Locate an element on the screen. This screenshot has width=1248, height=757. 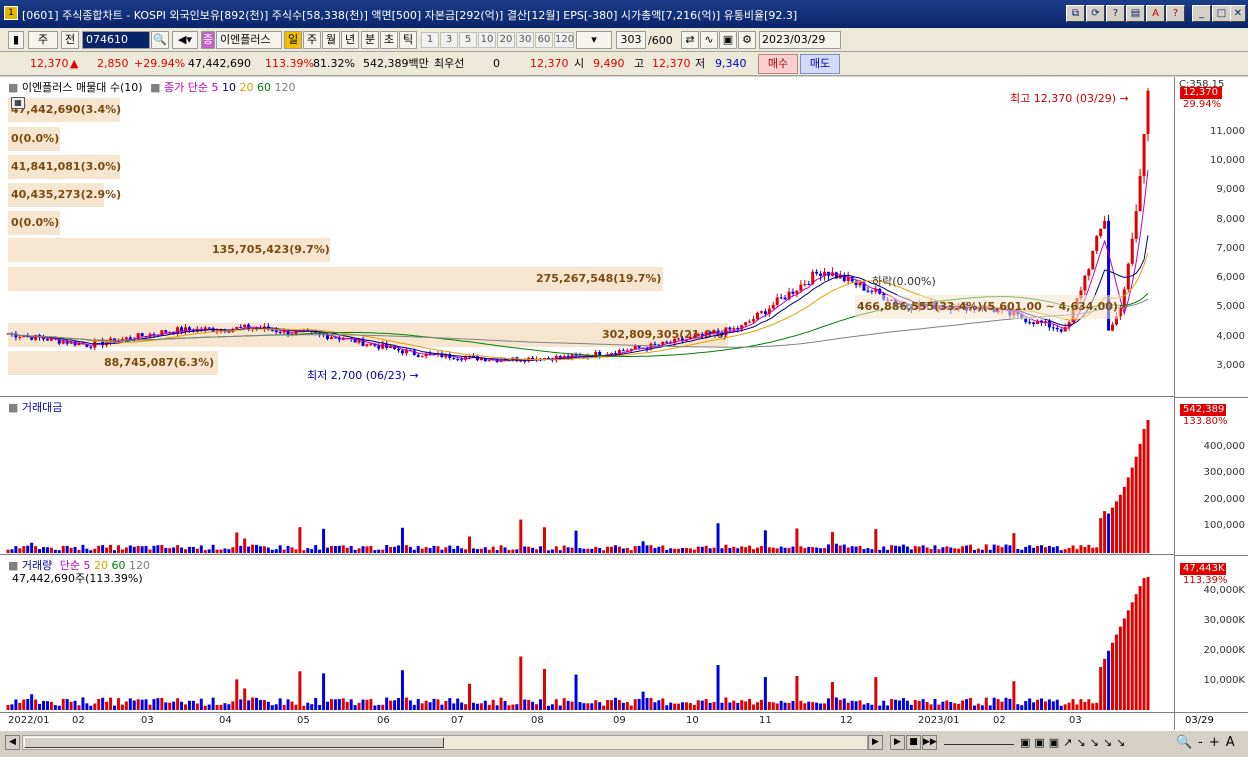
scroll-right-icon: ▶ is located at coordinates (875, 742).